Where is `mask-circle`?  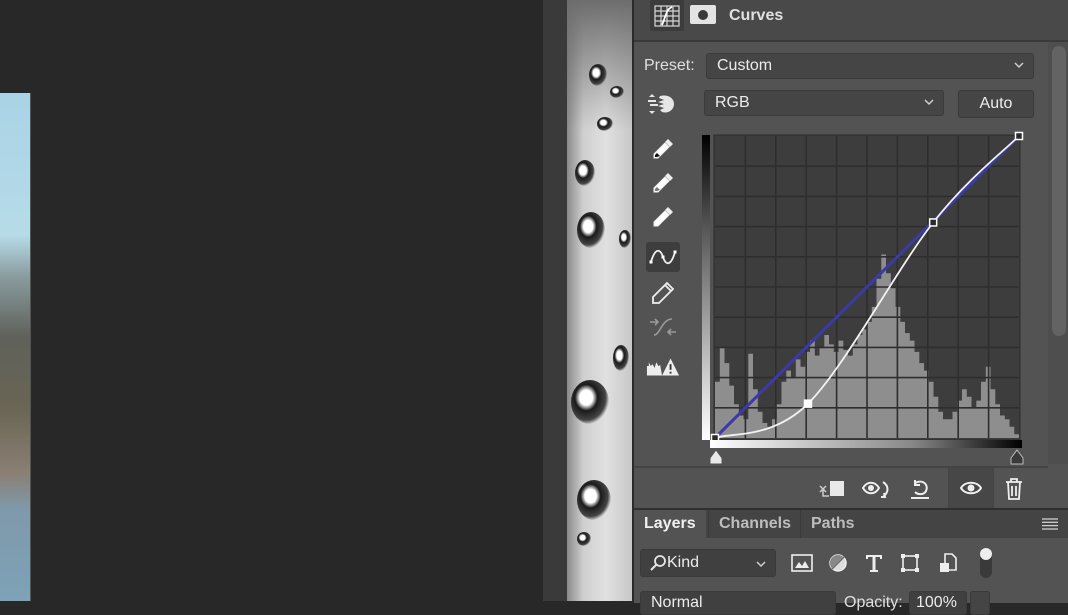
mask-circle is located at coordinates (703, 14).